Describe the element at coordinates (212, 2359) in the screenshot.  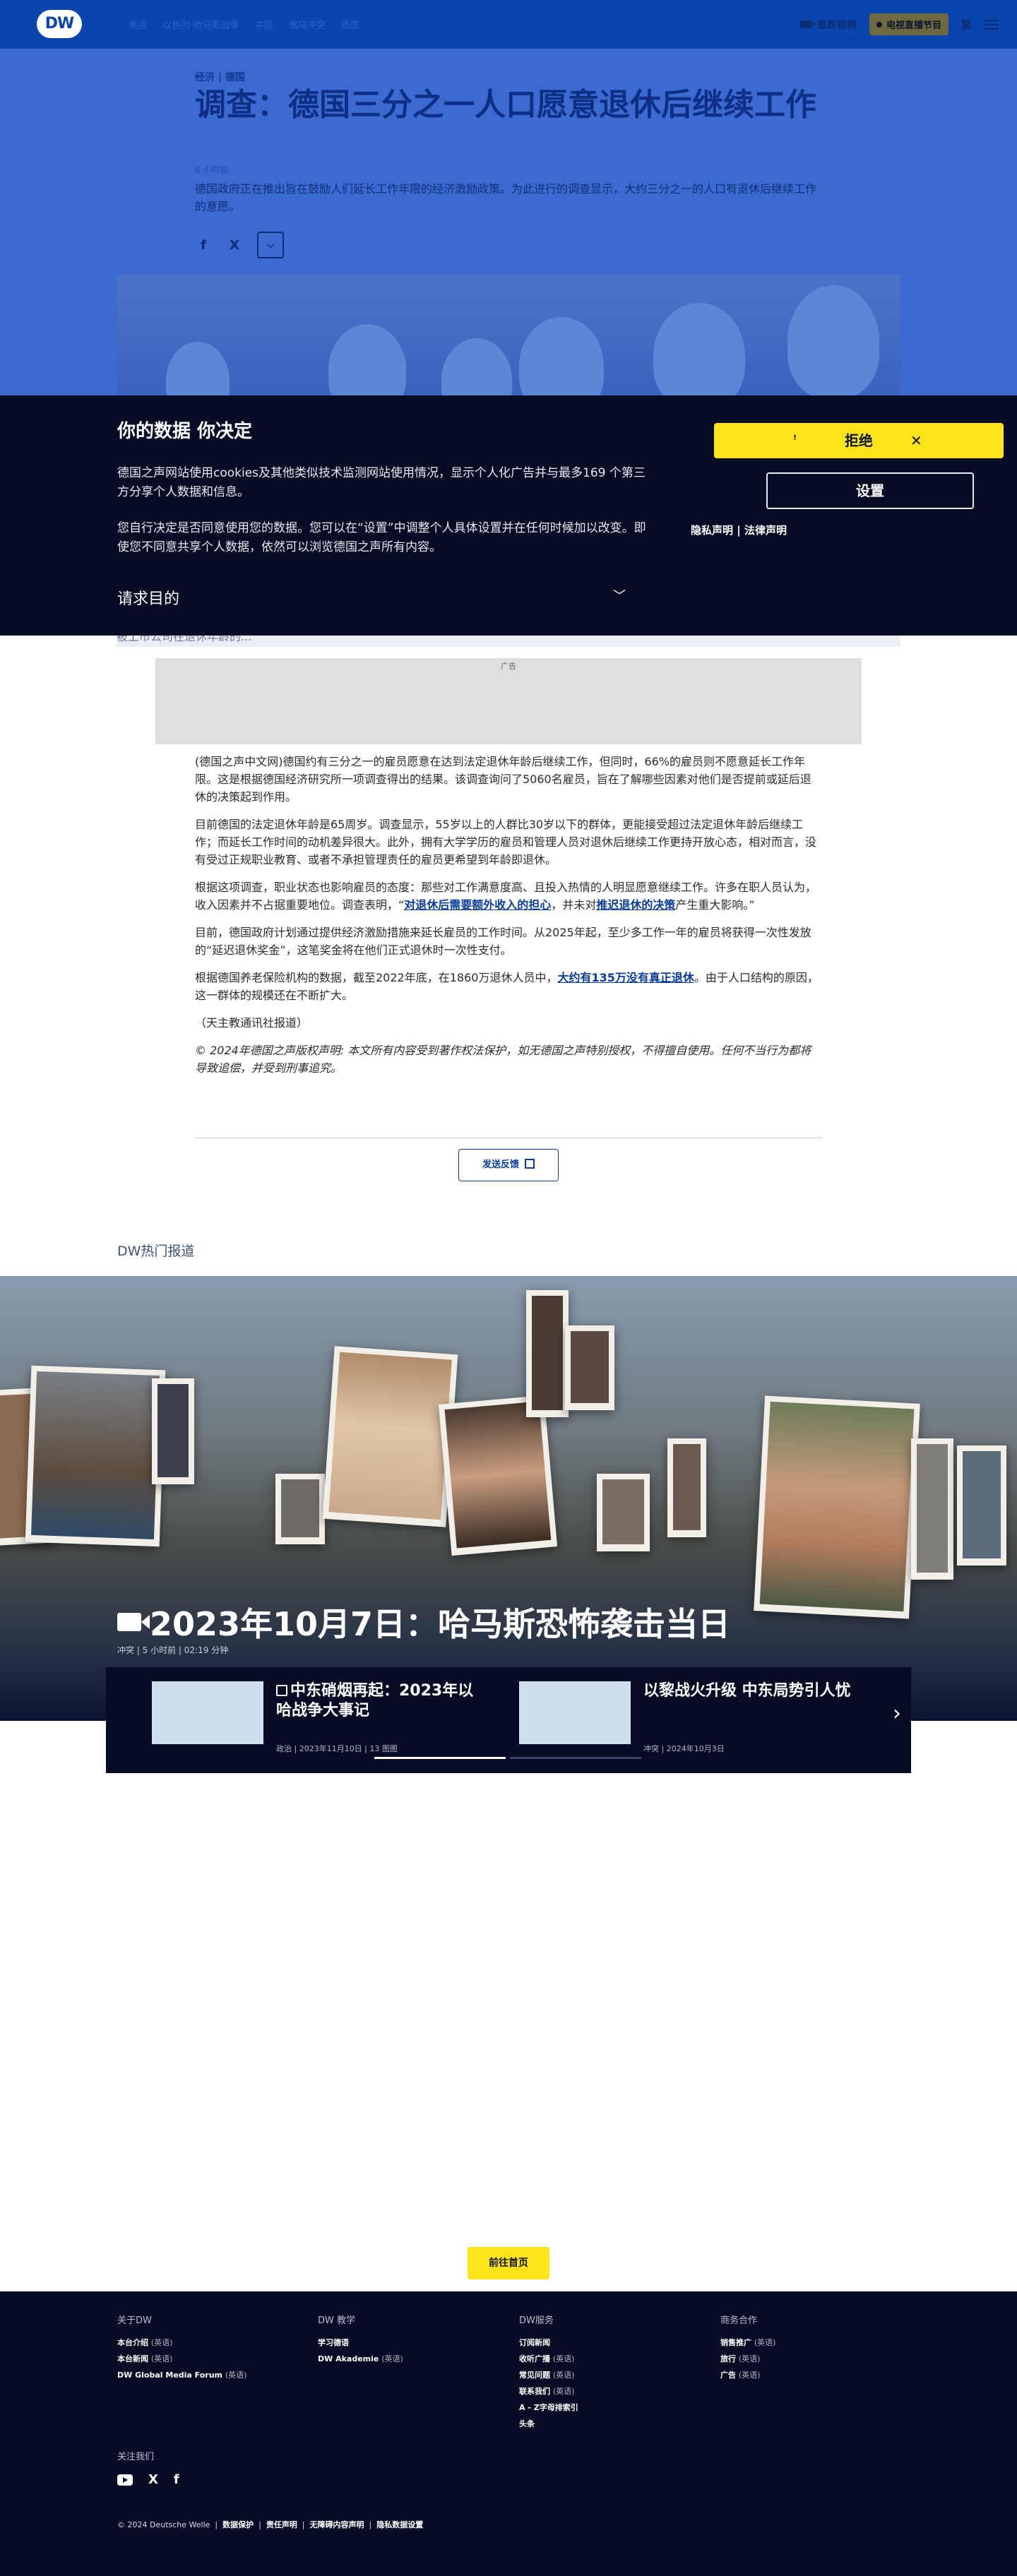
I see `footer-link: 本台新闻 (英语)` at that location.